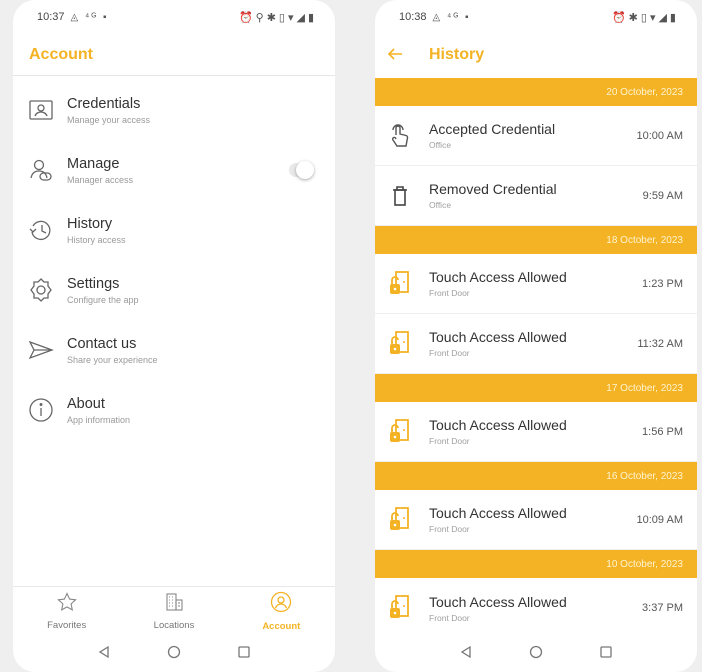 The height and width of the screenshot is (672, 702). What do you see at coordinates (305, 170) in the screenshot?
I see `toggle-knob` at bounding box center [305, 170].